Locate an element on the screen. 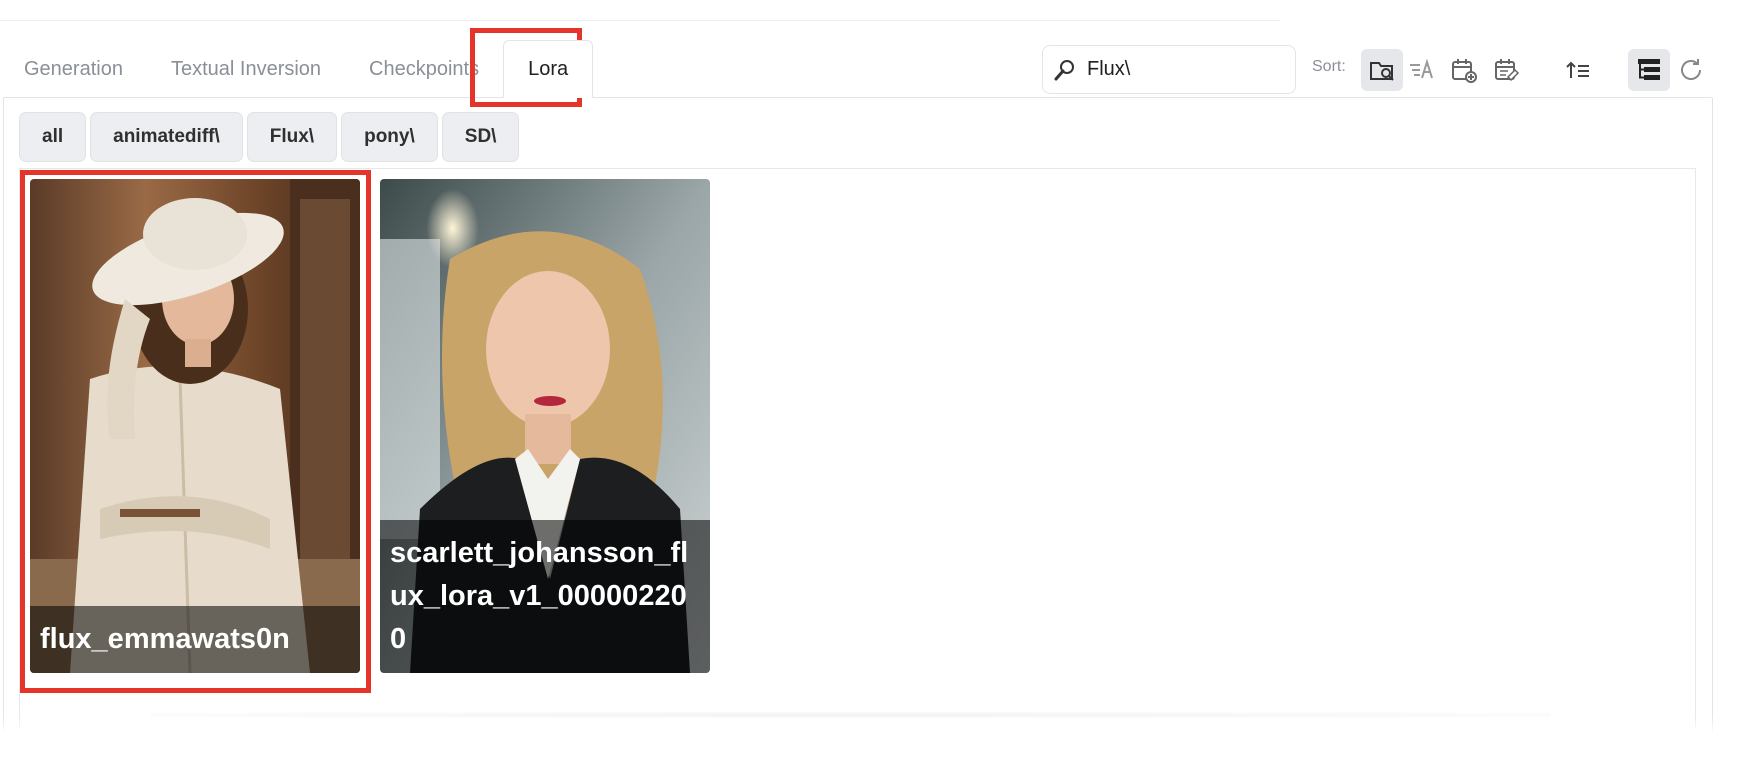 The height and width of the screenshot is (778, 1750). sort-by-name-button is located at coordinates (1422, 70).